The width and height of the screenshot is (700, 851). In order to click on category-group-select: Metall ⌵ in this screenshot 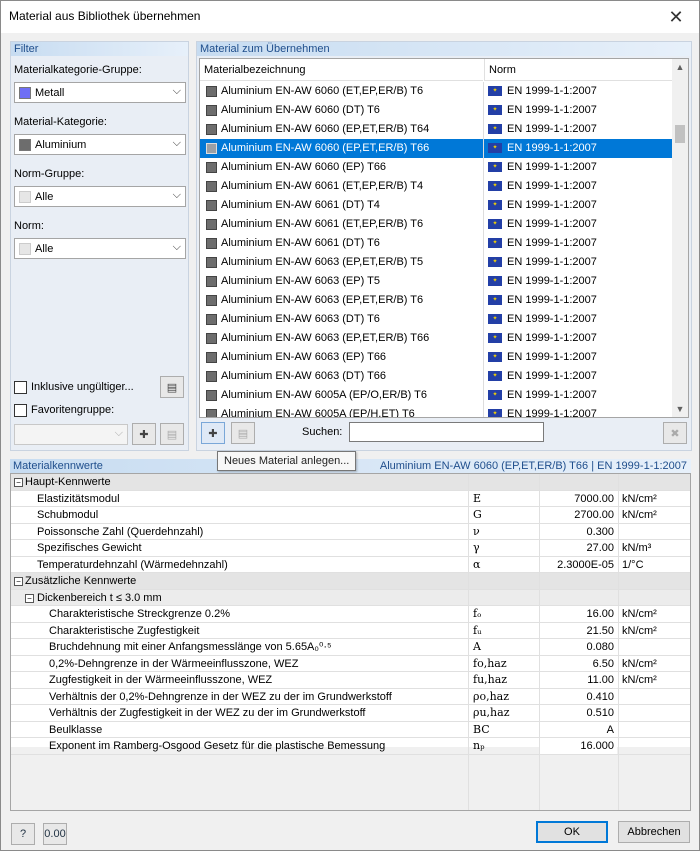, I will do `click(100, 92)`.